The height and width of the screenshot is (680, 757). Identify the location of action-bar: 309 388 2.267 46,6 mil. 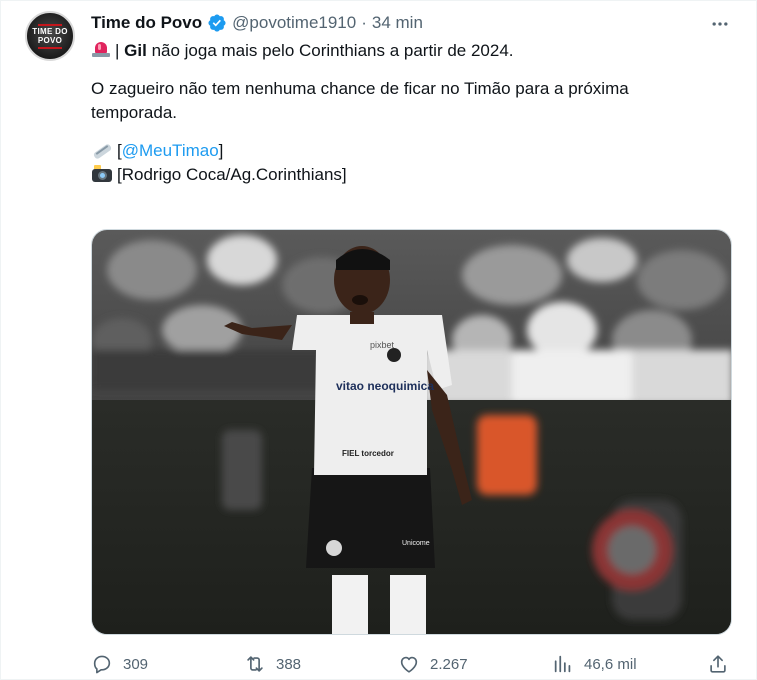
(416, 664).